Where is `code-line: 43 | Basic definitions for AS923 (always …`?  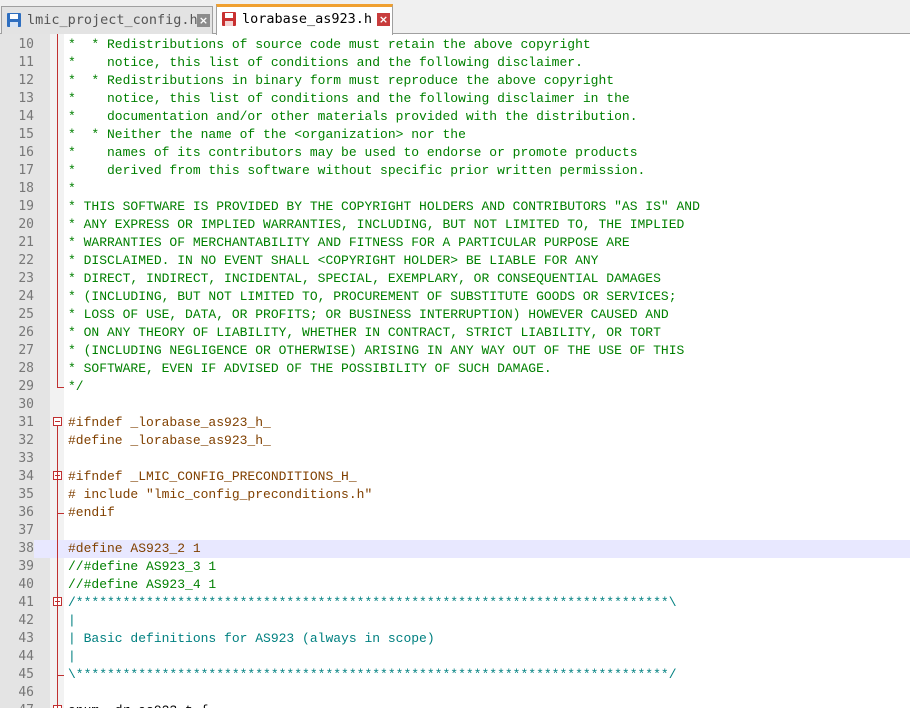 code-line: 43 | Basic definitions for AS923 (always … is located at coordinates (455, 639).